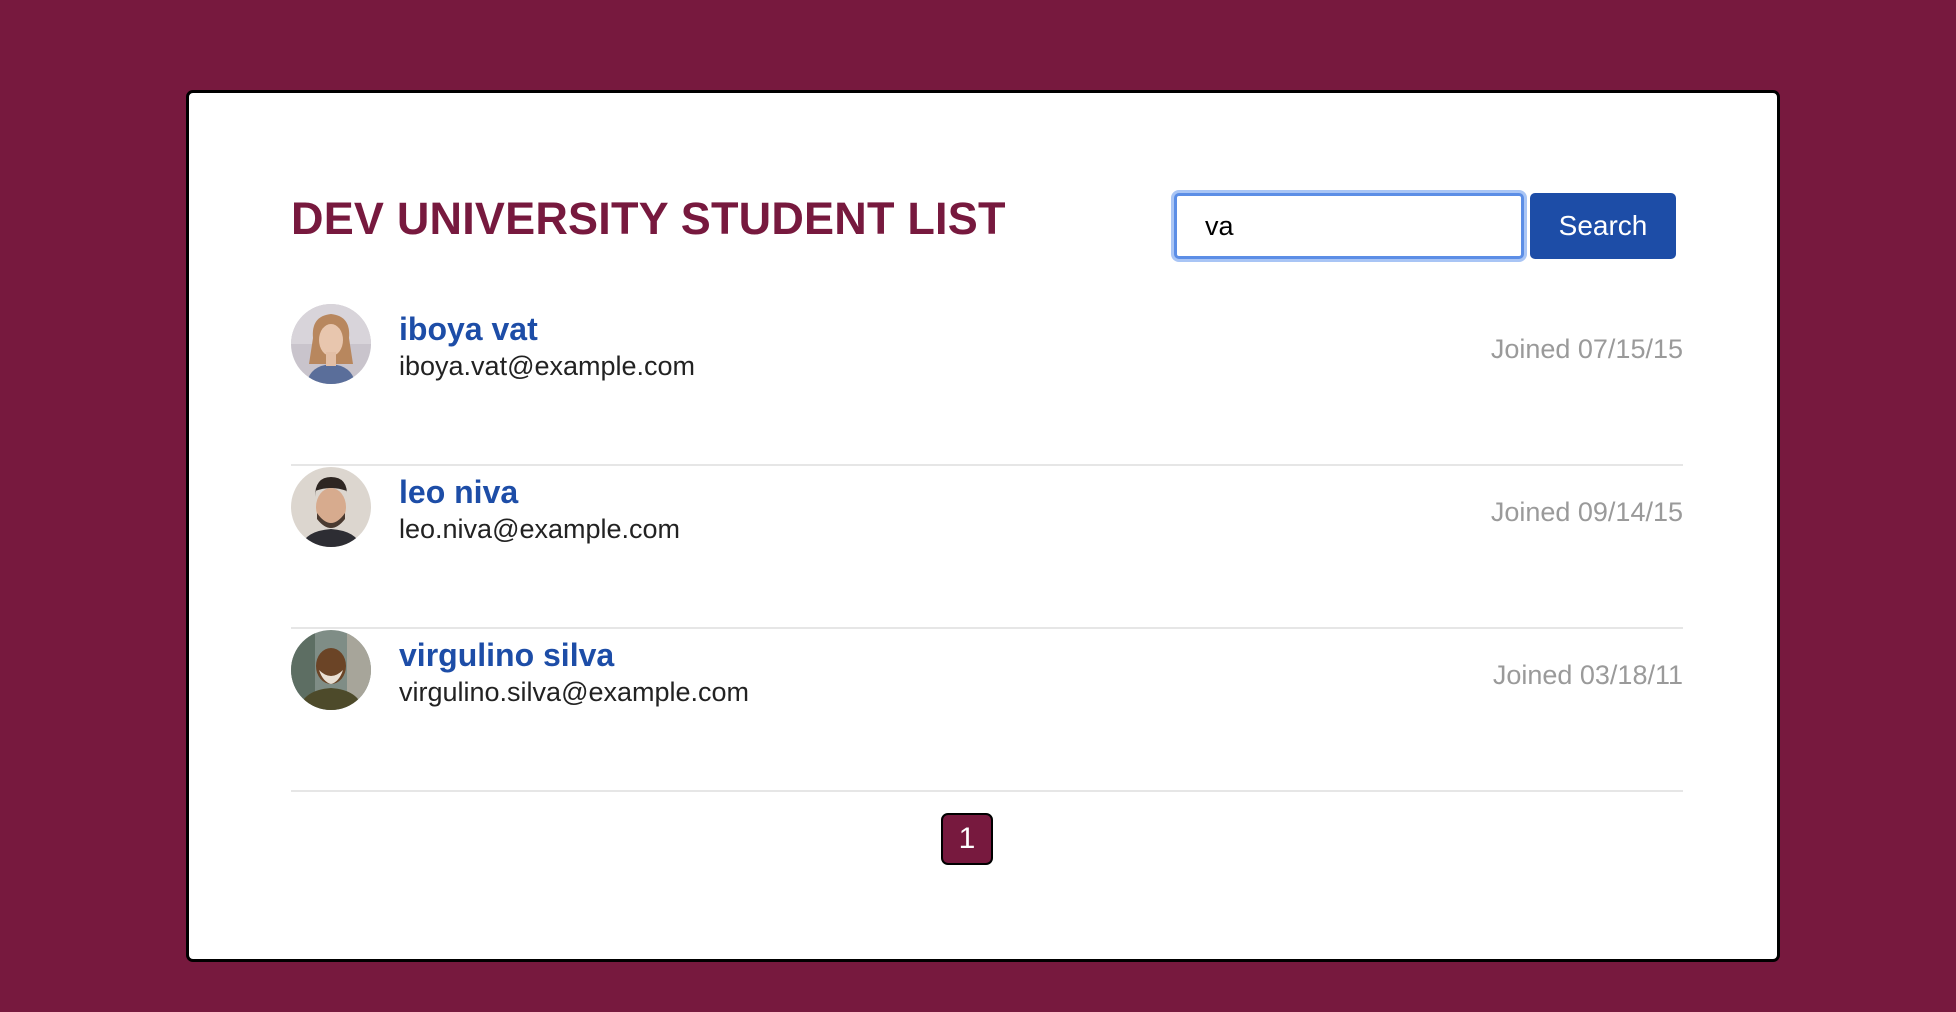 Image resolution: width=1956 pixels, height=1012 pixels. Describe the element at coordinates (1587, 675) in the screenshot. I see `joined-date: Joined 03/18/11` at that location.